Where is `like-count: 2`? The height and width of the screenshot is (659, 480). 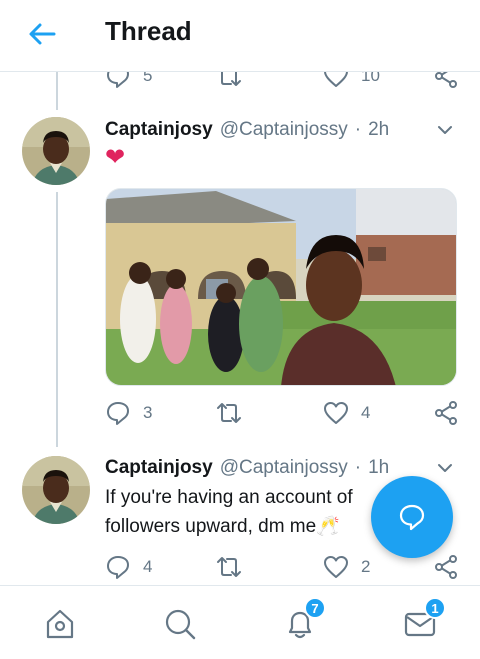 like-count: 2 is located at coordinates (366, 566).